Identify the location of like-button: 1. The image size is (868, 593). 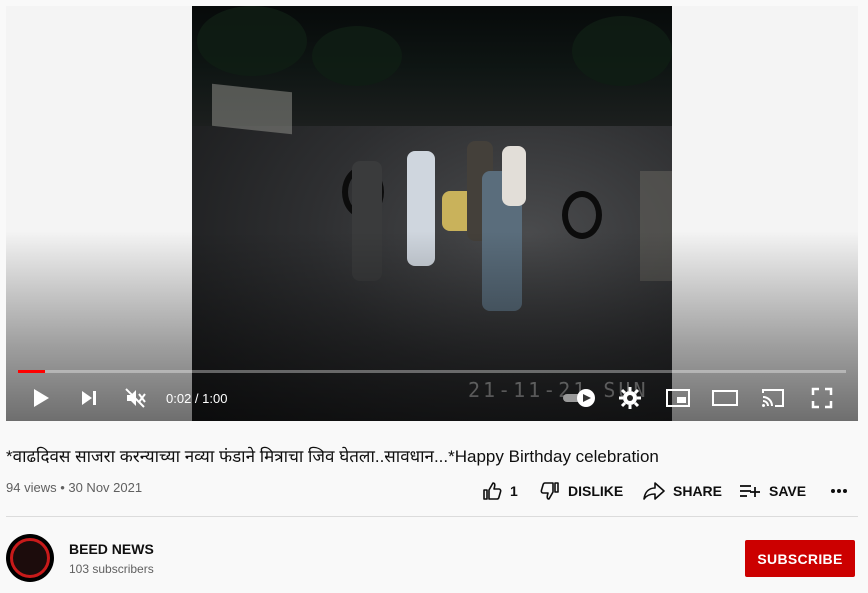
(500, 491).